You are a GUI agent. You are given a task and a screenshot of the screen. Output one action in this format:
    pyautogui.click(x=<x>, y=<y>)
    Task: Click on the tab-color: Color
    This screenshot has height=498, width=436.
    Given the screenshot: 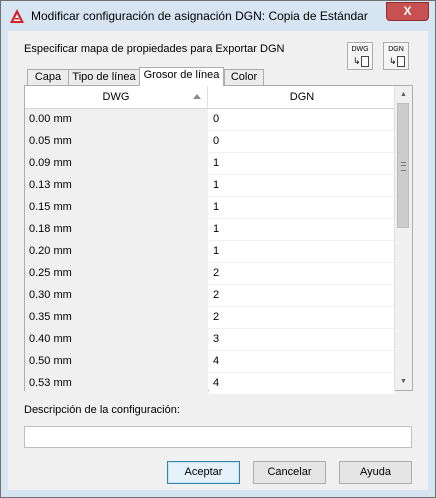 What is the action you would take?
    pyautogui.click(x=244, y=77)
    